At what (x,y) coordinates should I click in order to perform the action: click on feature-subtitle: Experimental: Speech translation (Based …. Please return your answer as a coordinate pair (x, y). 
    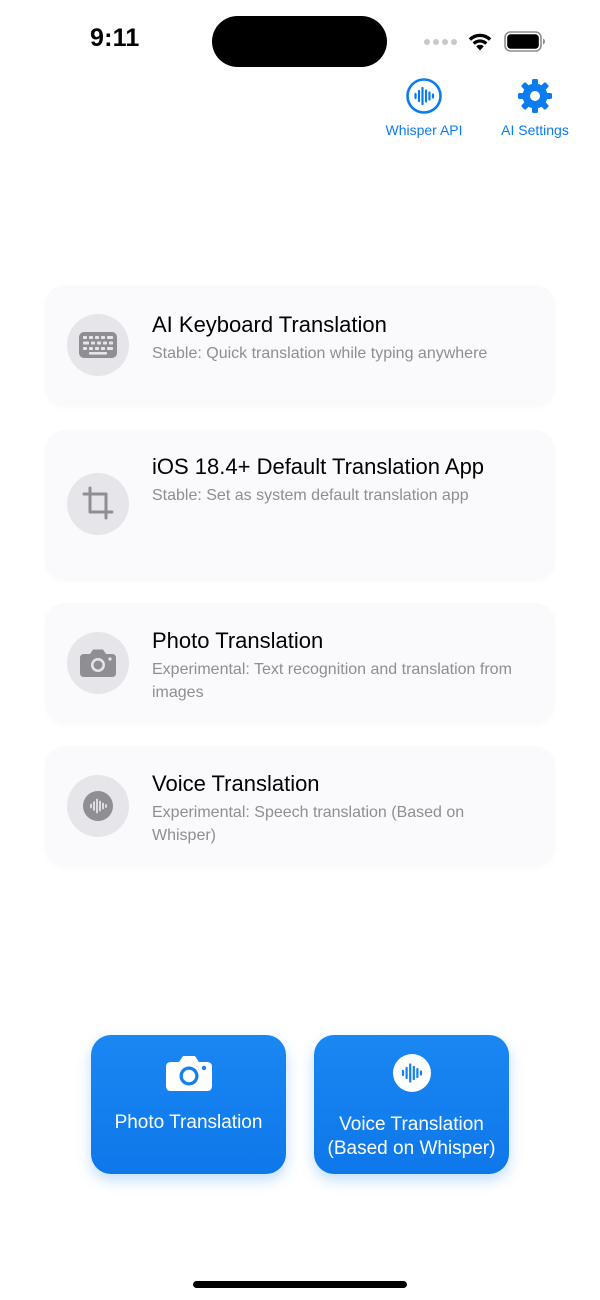
    Looking at the image, I should click on (308, 824).